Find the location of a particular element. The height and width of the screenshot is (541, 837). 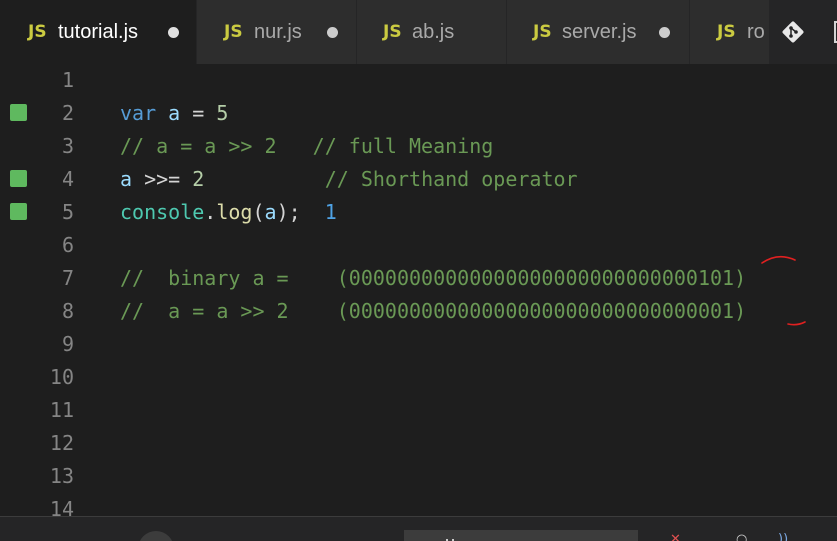

object: console is located at coordinates (162, 212).